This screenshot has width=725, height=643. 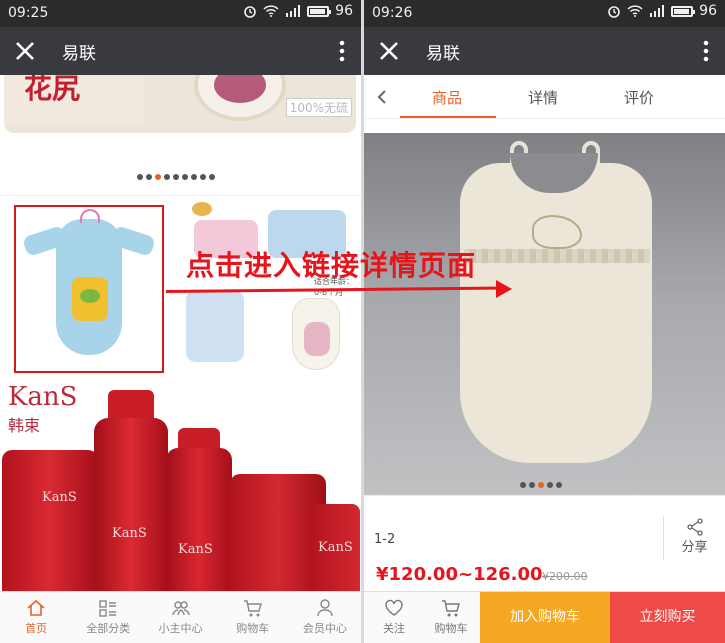 I want to click on category-icon, so click(x=108, y=608).